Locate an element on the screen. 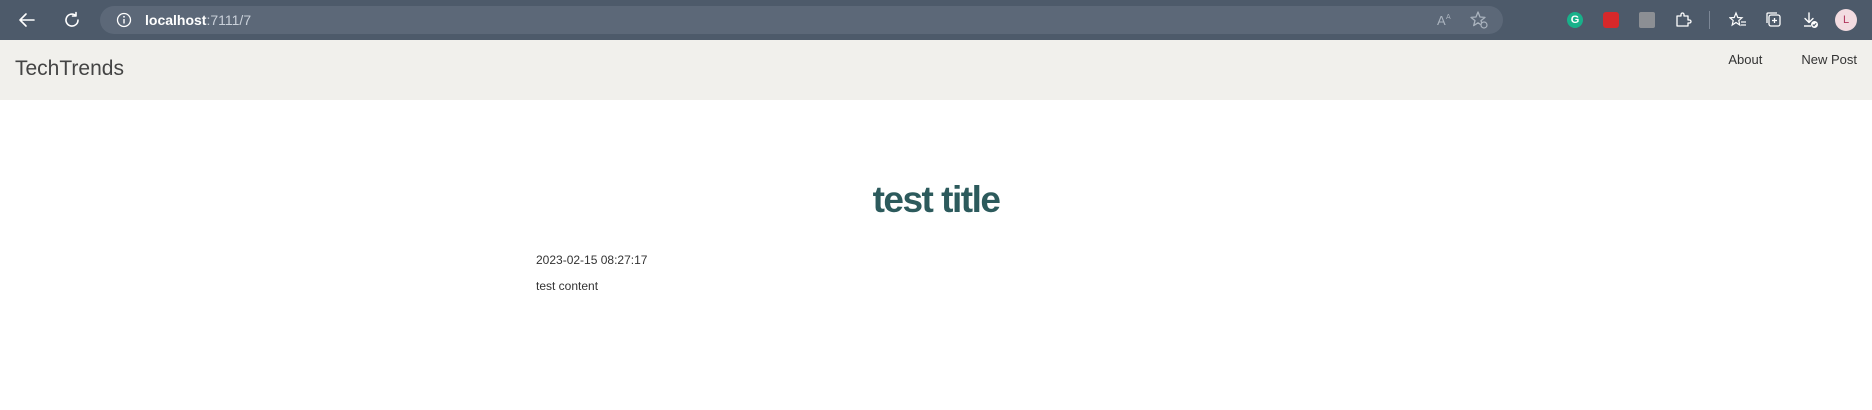 The width and height of the screenshot is (1872, 410). address-bar: localhost:7111/7 AA is located at coordinates (801, 20).